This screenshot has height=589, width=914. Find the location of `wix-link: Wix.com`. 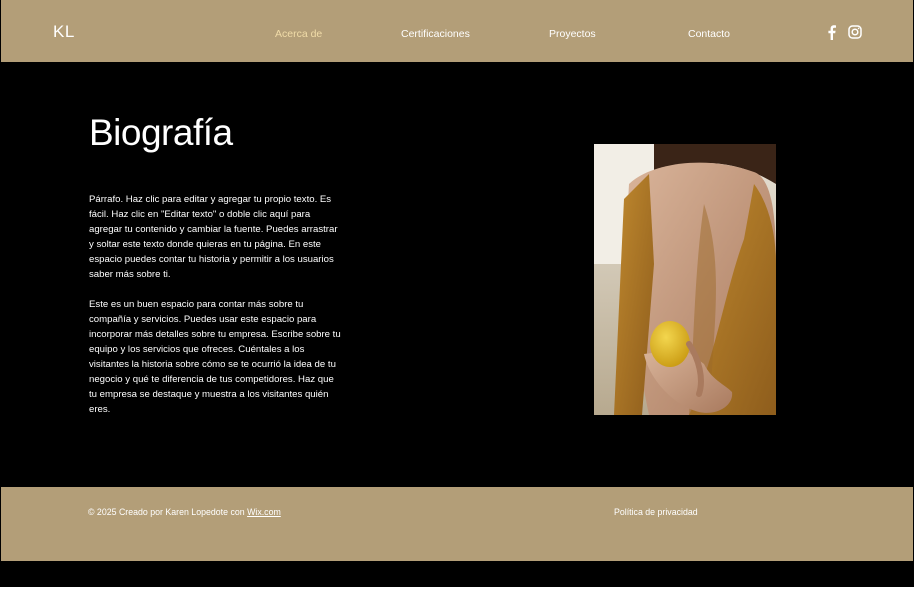

wix-link: Wix.com is located at coordinates (264, 512).